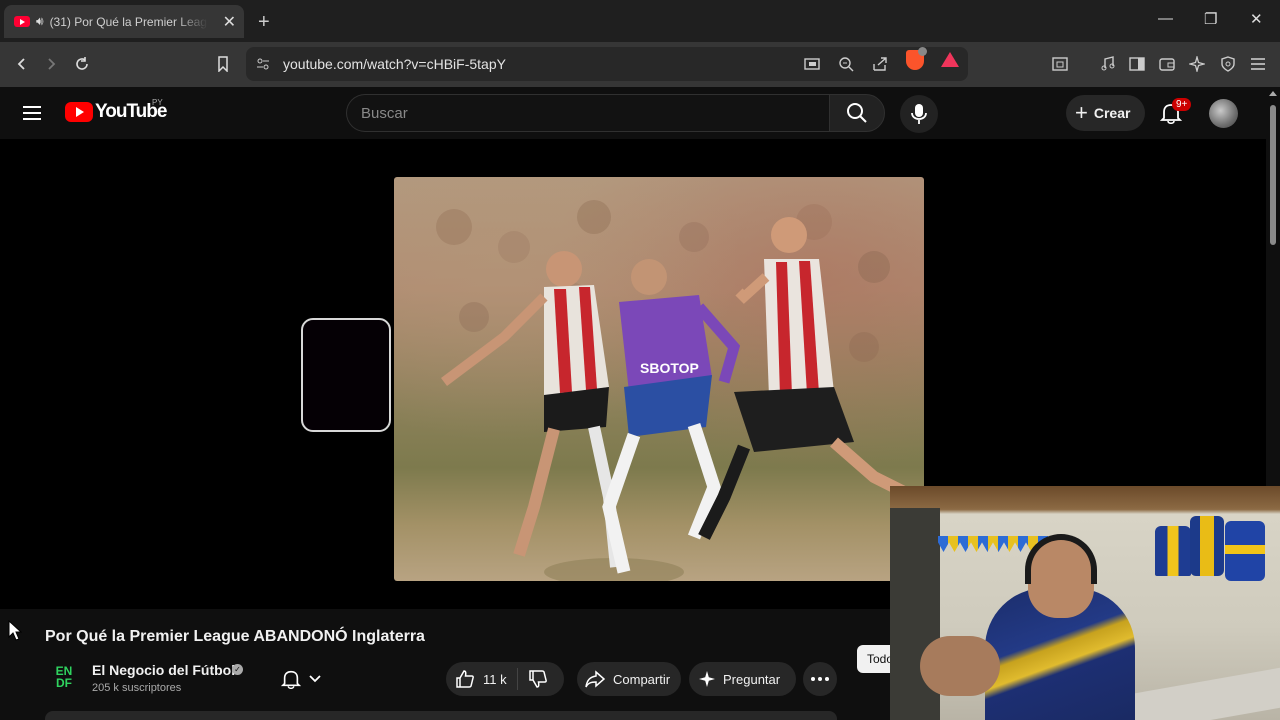 The height and width of the screenshot is (720, 1280). I want to click on share-page-icon, so click(880, 64).